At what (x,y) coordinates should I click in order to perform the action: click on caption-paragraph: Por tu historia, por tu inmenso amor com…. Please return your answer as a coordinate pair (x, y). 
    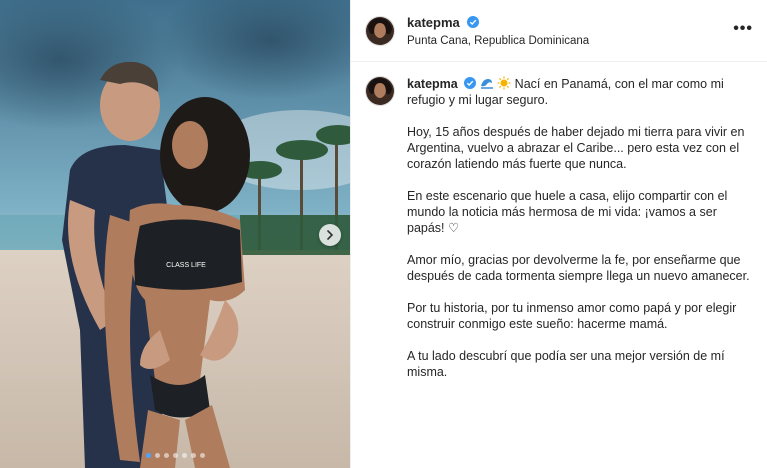
    Looking at the image, I should click on (572, 316).